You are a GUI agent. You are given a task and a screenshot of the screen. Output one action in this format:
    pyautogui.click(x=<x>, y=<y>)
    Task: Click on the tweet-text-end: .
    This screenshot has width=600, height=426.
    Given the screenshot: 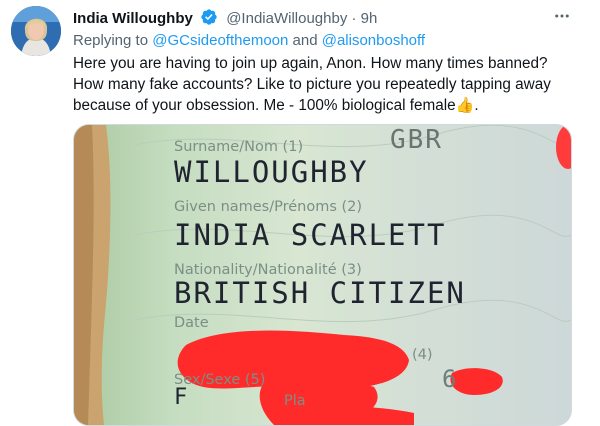 What is the action you would take?
    pyautogui.click(x=476, y=105)
    